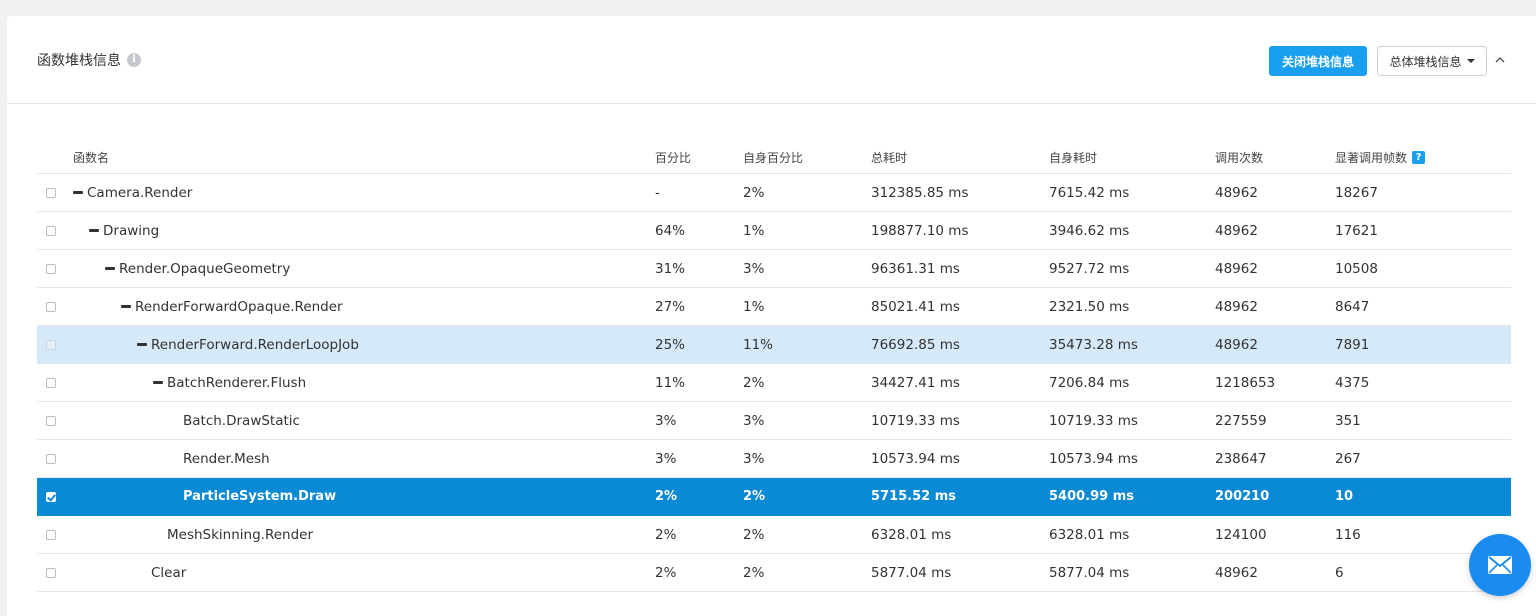 The image size is (1536, 616). Describe the element at coordinates (1092, 496) in the screenshot. I see `self-time-cell: 5400.99 ms` at that location.